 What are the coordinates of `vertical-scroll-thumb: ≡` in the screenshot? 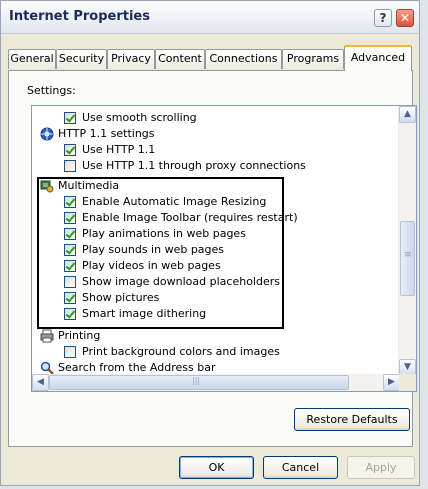 It's located at (407, 258).